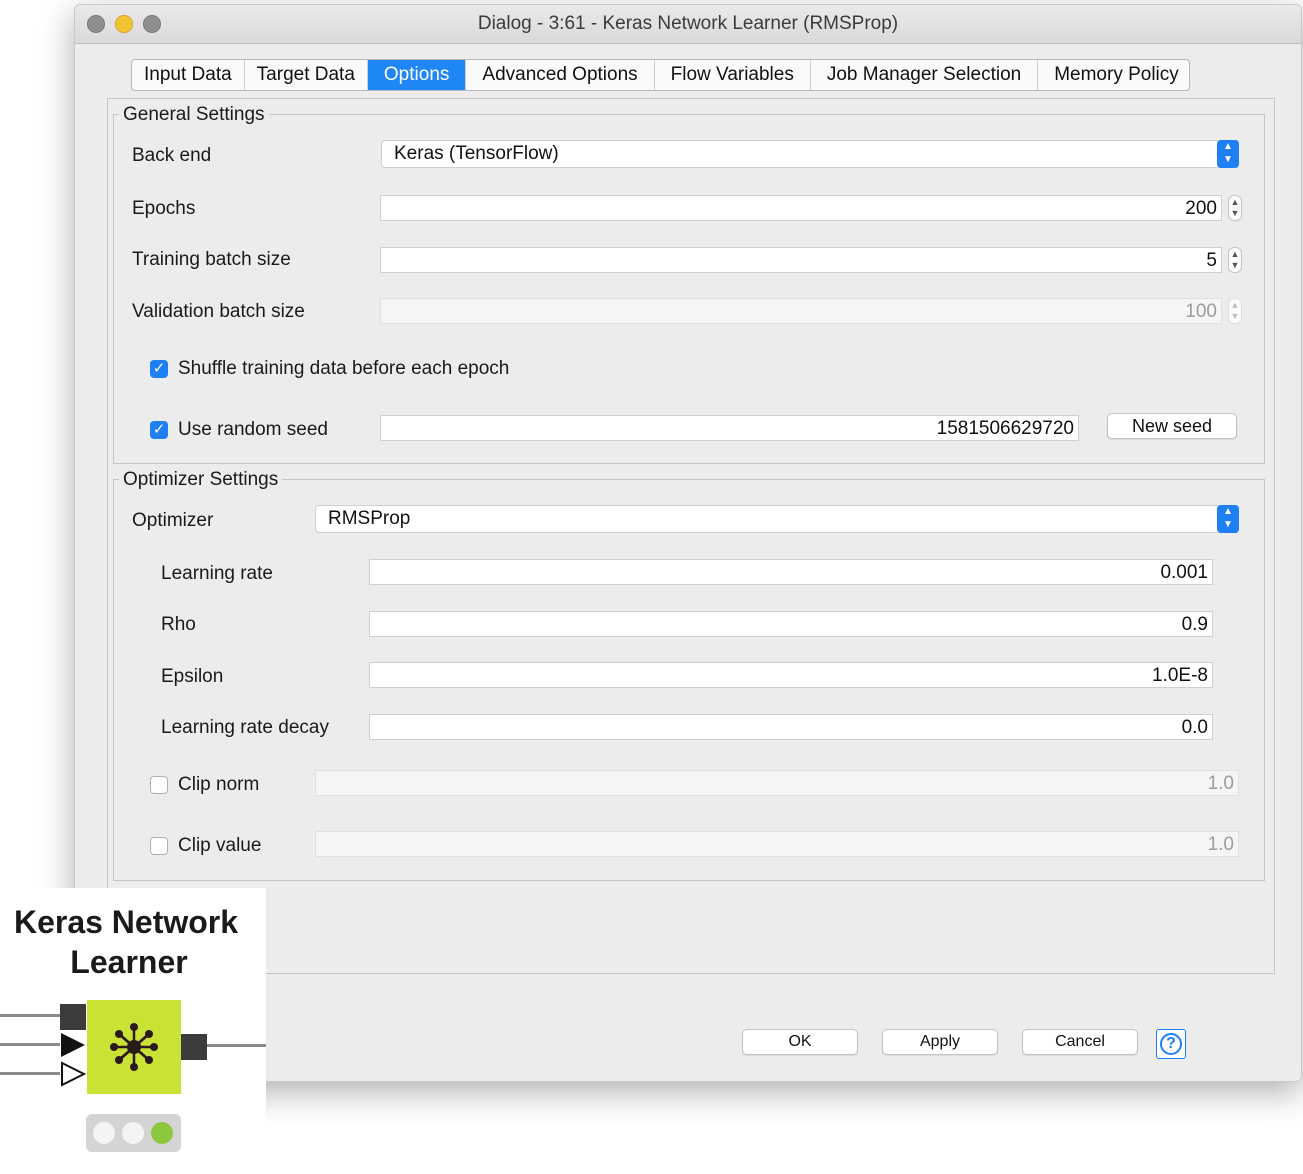 This screenshot has width=1303, height=1174. Describe the element at coordinates (1113, 75) in the screenshot. I see `tab-memory-policy: Memory Policy` at that location.